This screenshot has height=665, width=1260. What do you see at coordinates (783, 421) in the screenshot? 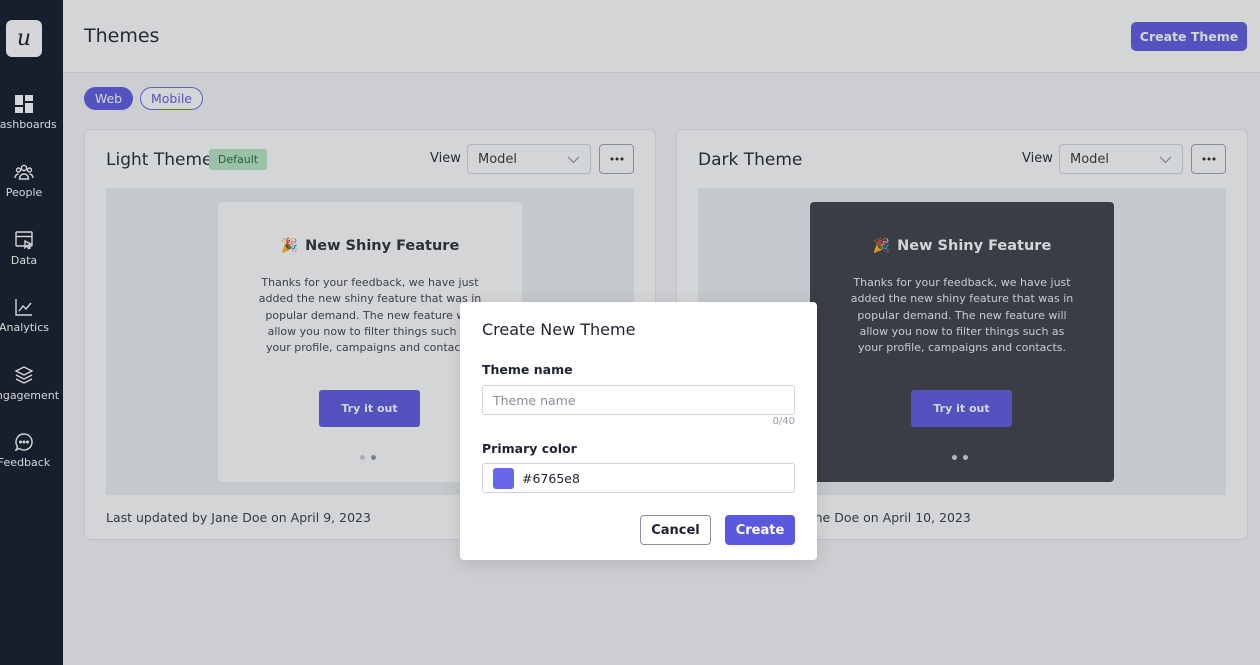
I see `char-counter: 0/40` at bounding box center [783, 421].